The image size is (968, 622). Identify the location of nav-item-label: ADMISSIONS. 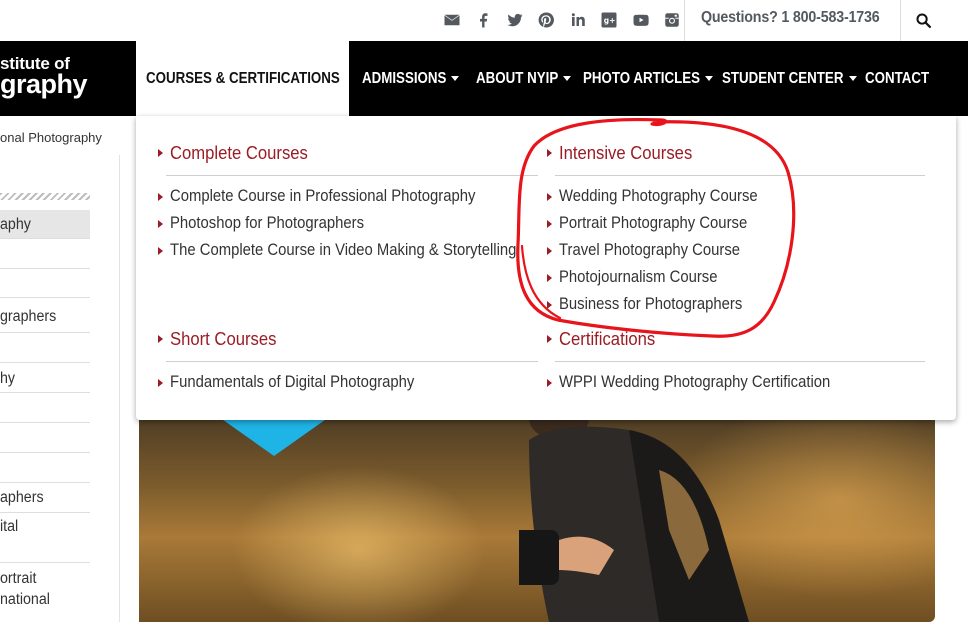
(404, 78).